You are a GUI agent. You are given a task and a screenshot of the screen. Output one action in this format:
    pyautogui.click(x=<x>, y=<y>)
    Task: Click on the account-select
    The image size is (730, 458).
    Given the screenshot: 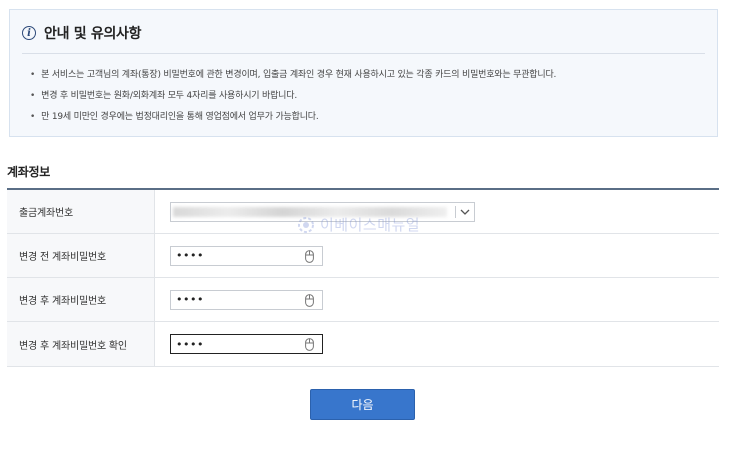 What is the action you would take?
    pyautogui.click(x=322, y=211)
    